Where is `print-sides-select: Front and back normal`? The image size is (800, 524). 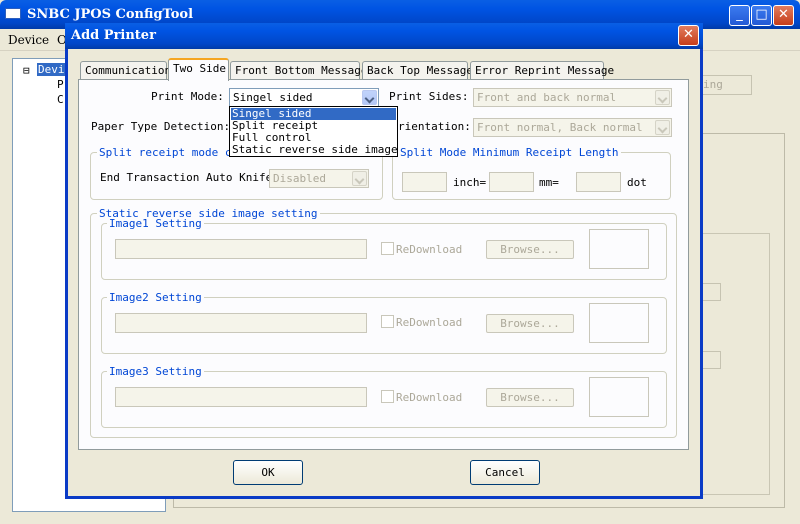 print-sides-select: Front and back normal is located at coordinates (572, 97).